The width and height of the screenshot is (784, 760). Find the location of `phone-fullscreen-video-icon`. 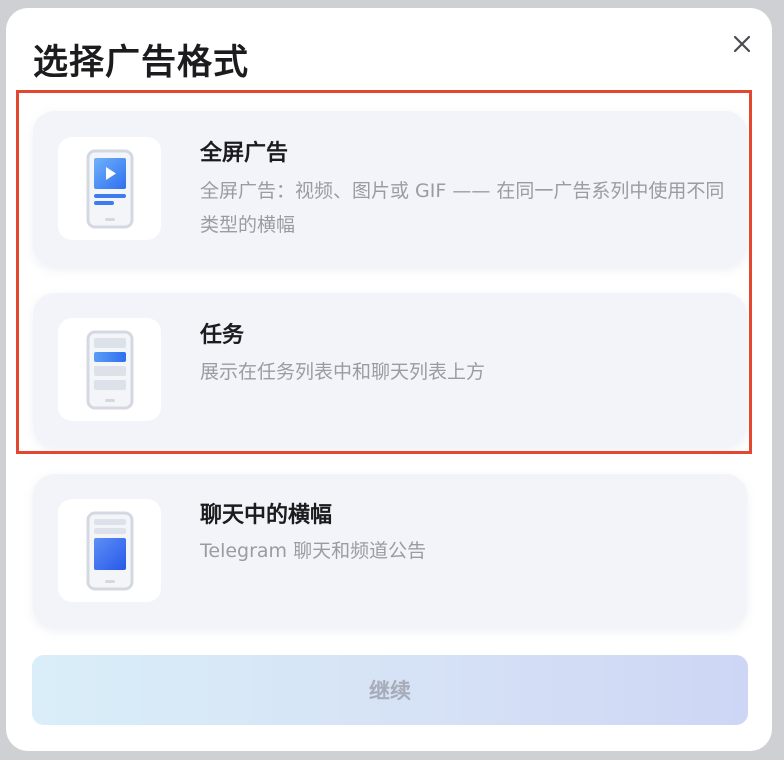

phone-fullscreen-video-icon is located at coordinates (109, 188).